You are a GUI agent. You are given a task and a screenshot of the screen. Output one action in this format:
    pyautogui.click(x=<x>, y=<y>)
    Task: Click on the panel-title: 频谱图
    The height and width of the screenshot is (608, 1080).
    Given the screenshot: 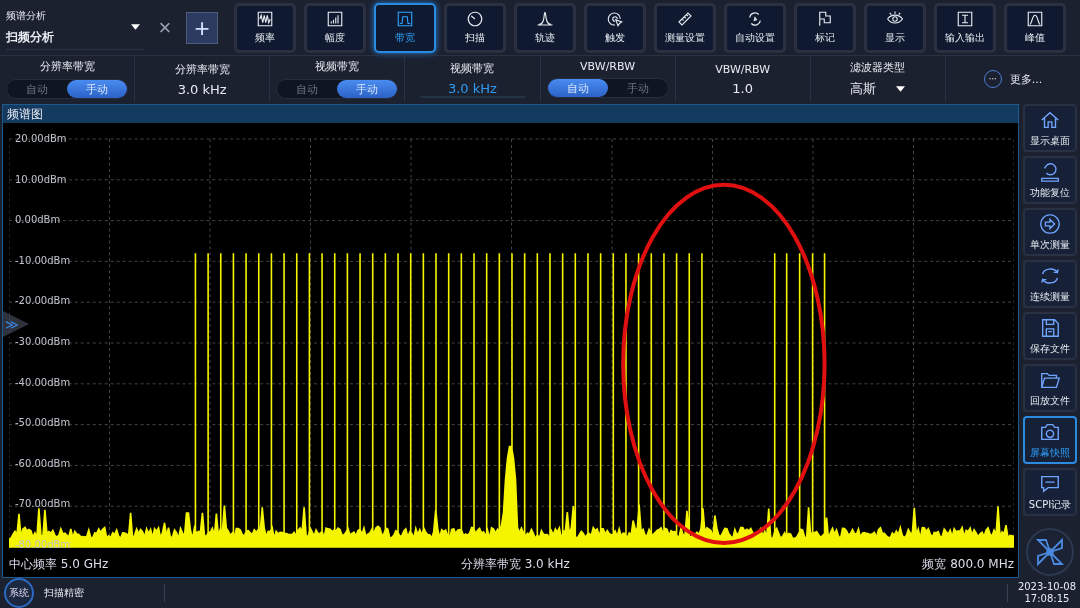 What is the action you would take?
    pyautogui.click(x=25, y=114)
    